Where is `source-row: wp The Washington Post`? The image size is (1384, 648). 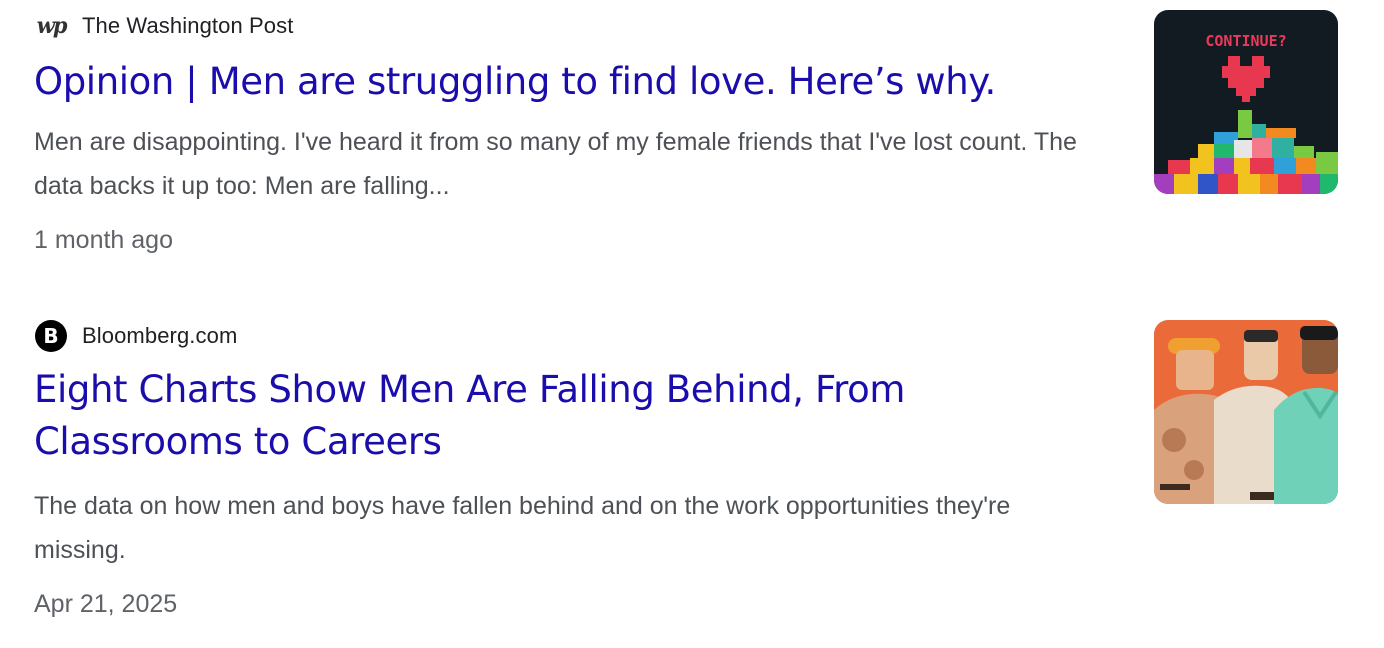 source-row: wp The Washington Post is located at coordinates (686, 26).